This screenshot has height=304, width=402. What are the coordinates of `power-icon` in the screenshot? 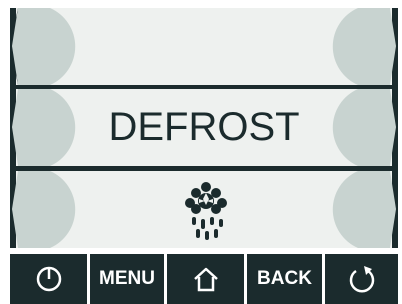 It's located at (48, 279).